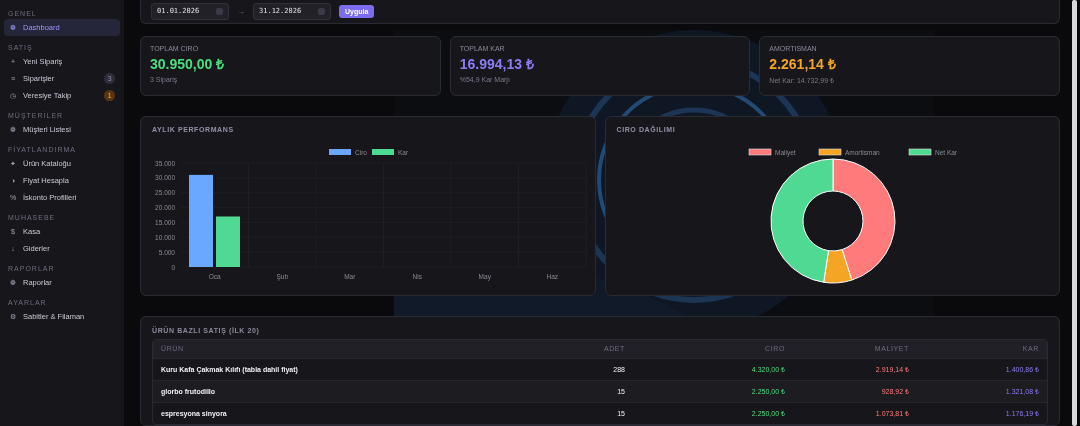 This screenshot has height=426, width=1080. What do you see at coordinates (241, 11) in the screenshot?
I see `arrow-icon: →` at bounding box center [241, 11].